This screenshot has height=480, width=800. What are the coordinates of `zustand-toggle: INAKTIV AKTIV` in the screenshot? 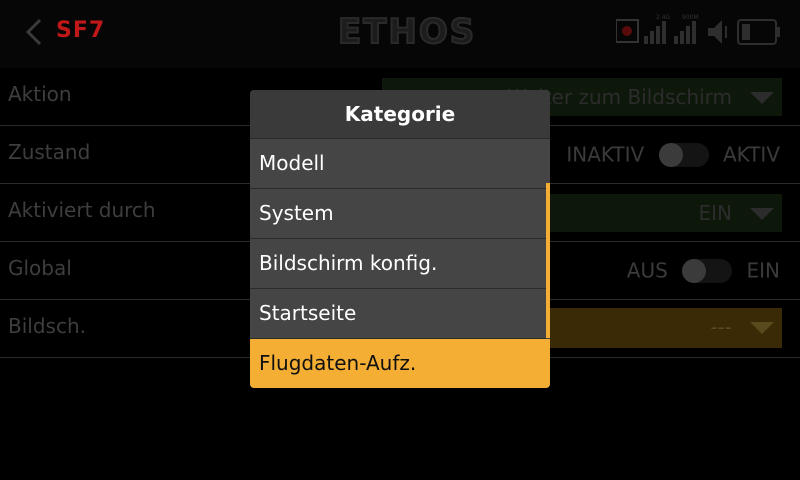 It's located at (673, 154).